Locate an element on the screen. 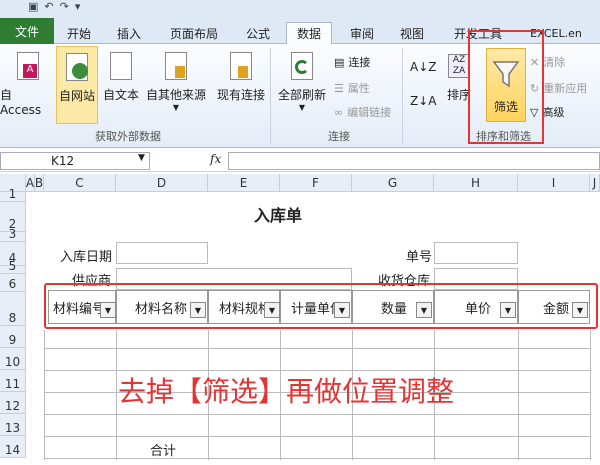  tab-file: 文件 is located at coordinates (27, 31).